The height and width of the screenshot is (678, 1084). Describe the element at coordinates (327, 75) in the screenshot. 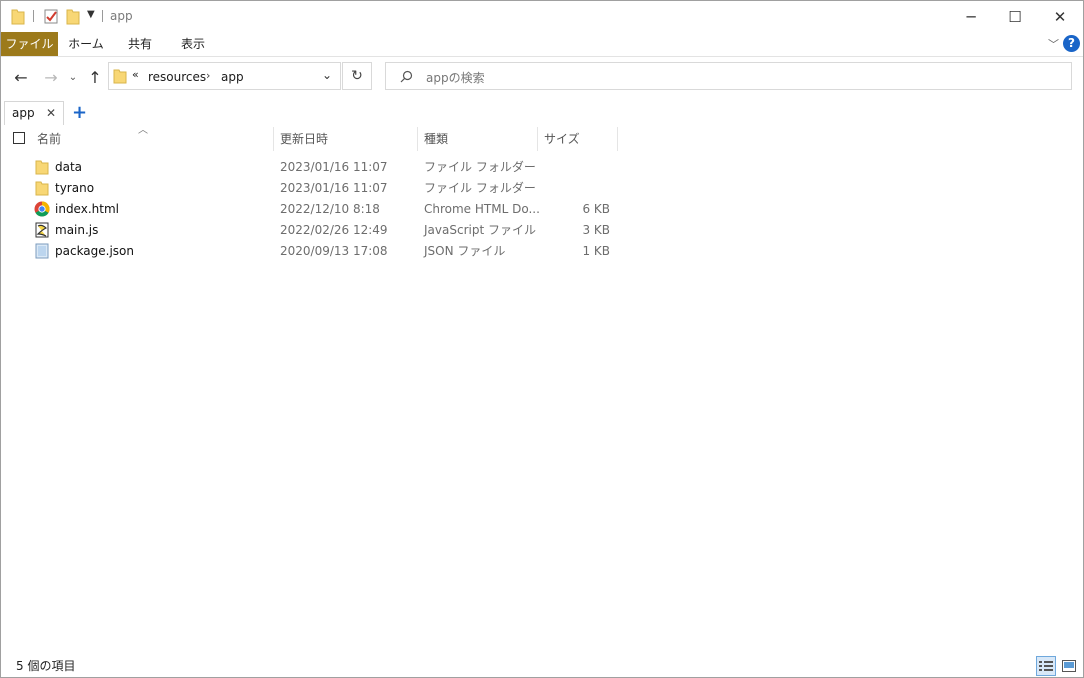

I see `address-history-chevron-icon: ⌄` at that location.